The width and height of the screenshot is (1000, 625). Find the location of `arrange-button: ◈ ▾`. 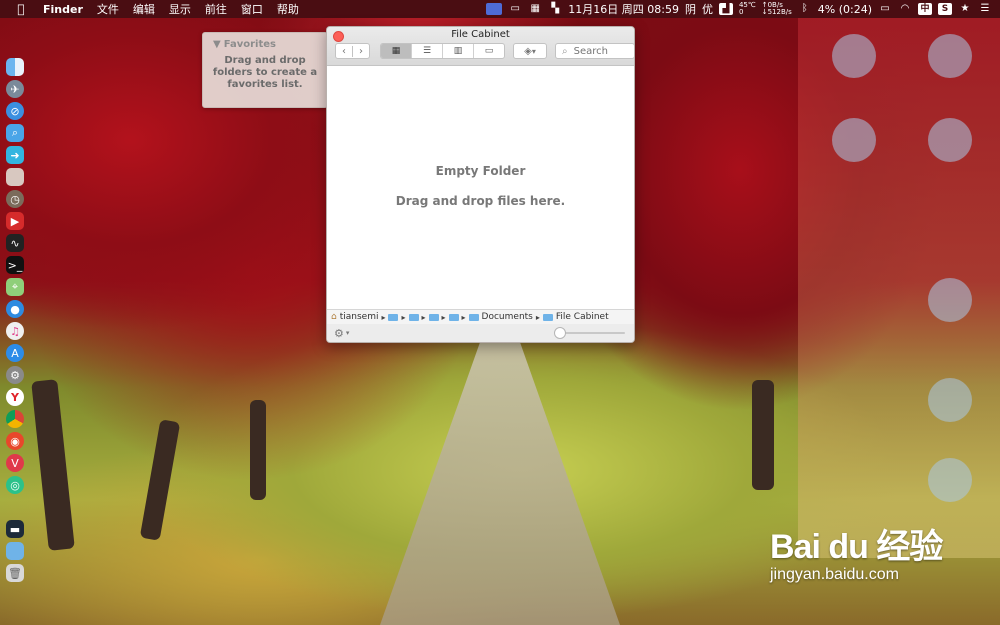

arrange-button: ◈ ▾ is located at coordinates (530, 51).